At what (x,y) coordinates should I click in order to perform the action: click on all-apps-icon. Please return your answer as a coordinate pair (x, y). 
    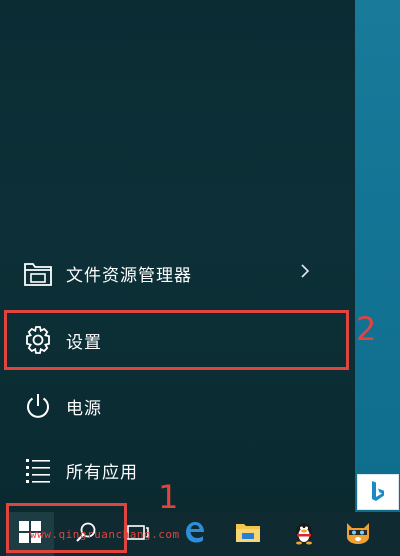
    Looking at the image, I should click on (38, 470).